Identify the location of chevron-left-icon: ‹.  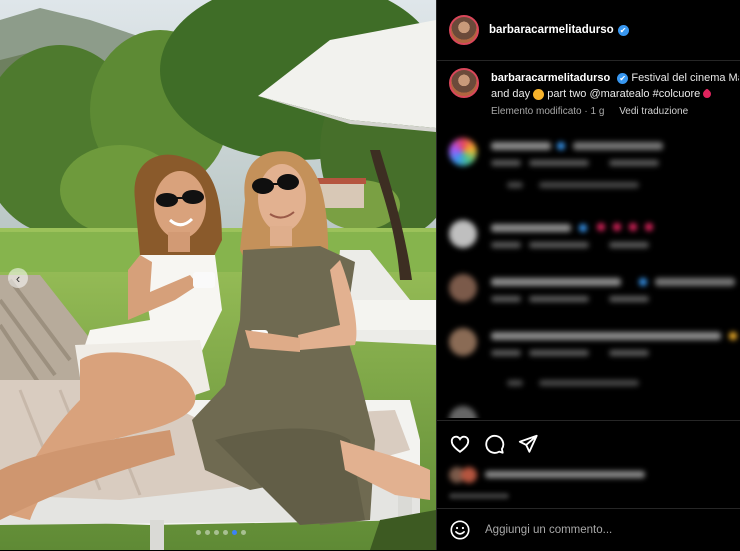
(18, 278).